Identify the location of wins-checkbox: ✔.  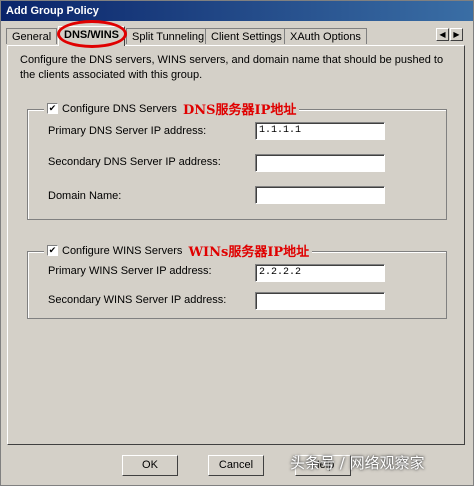
(52, 250).